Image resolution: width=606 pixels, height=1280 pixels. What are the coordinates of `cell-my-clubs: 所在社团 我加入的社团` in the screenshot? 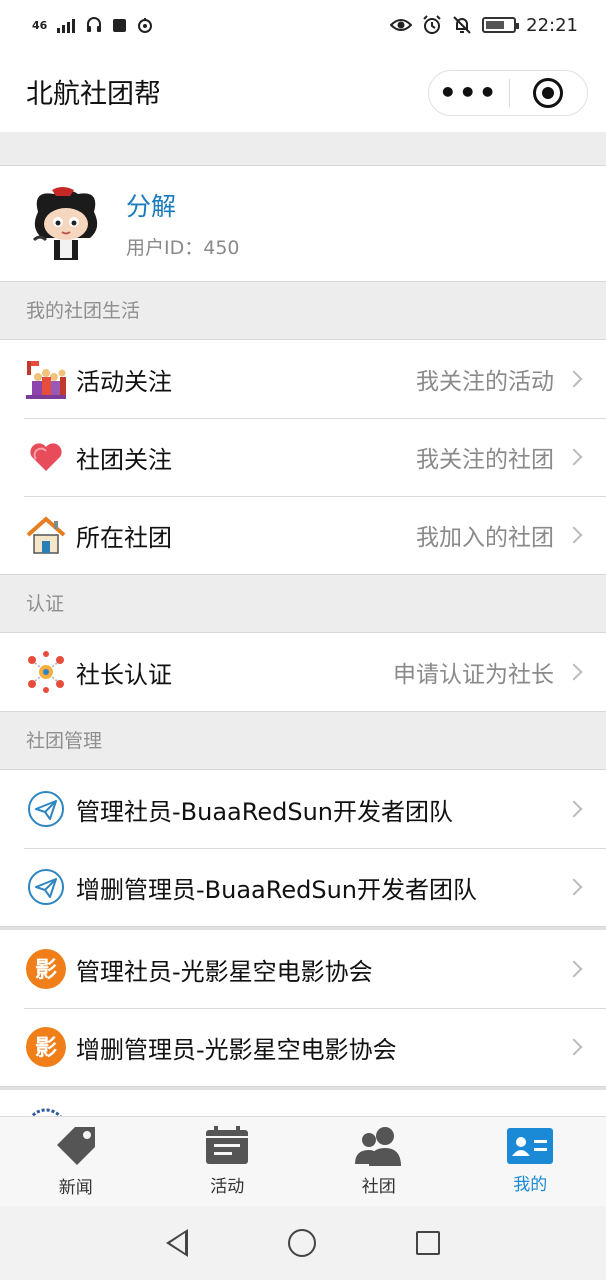 It's located at (303, 535).